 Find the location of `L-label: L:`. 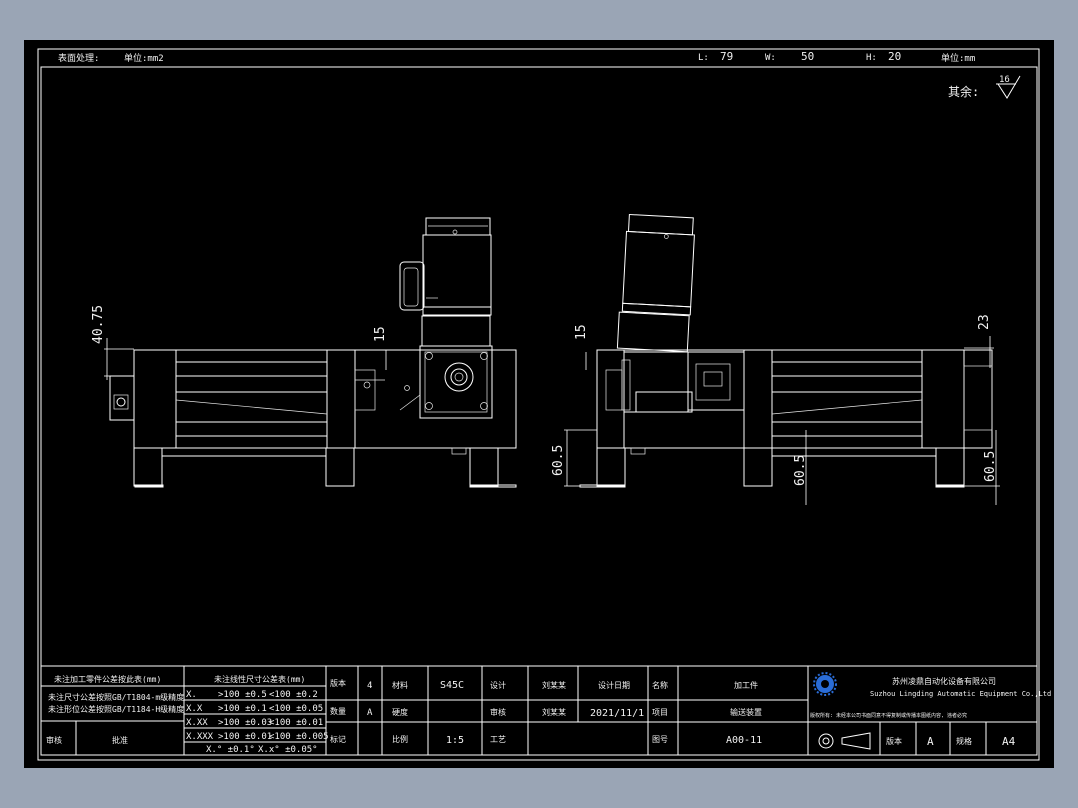

L-label: L: is located at coordinates (703, 58).